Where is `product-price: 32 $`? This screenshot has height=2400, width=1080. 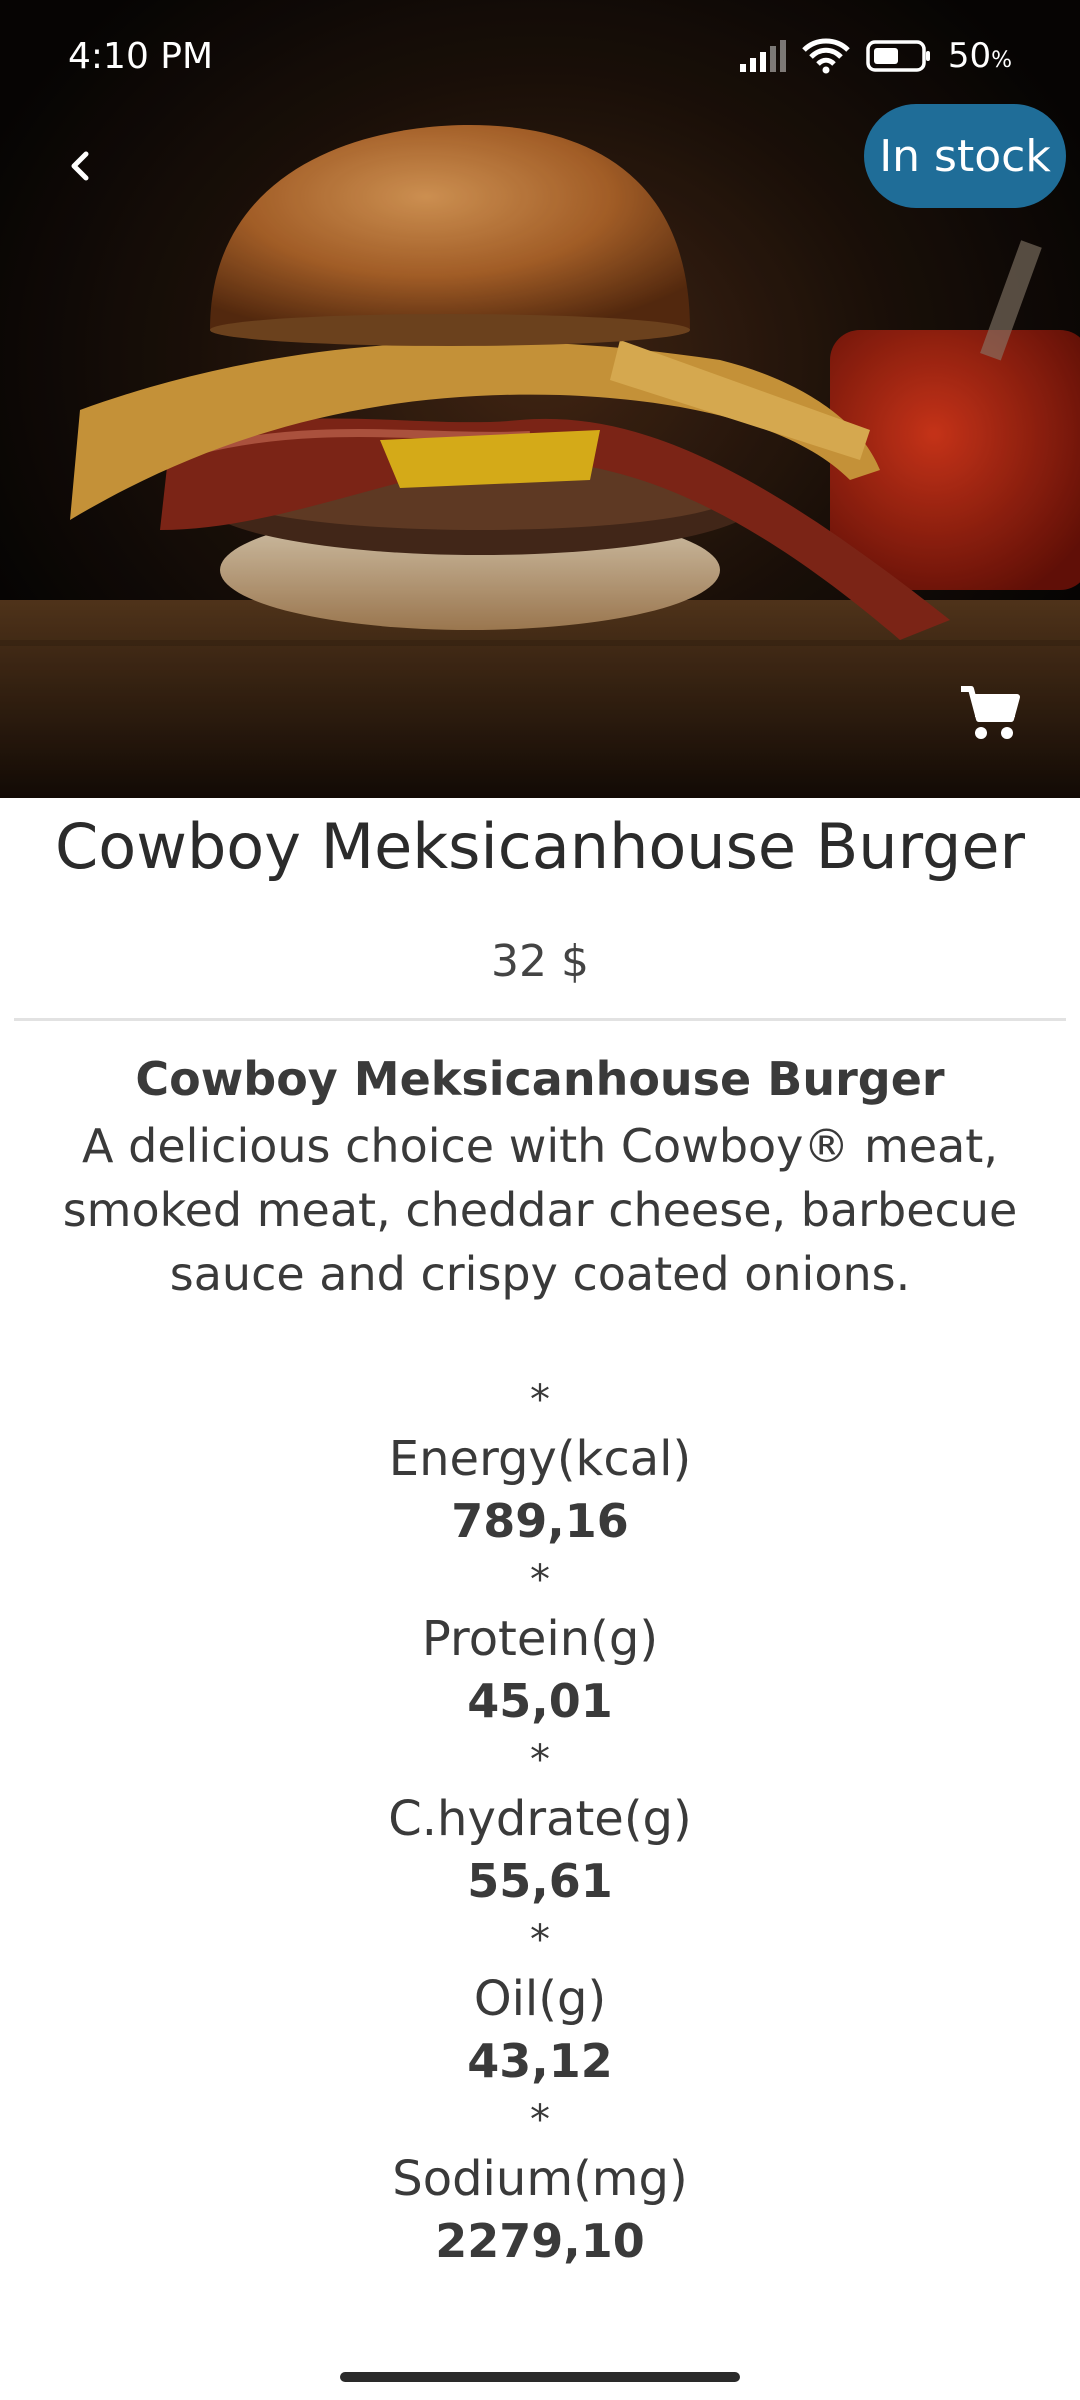
product-price: 32 $ is located at coordinates (540, 961).